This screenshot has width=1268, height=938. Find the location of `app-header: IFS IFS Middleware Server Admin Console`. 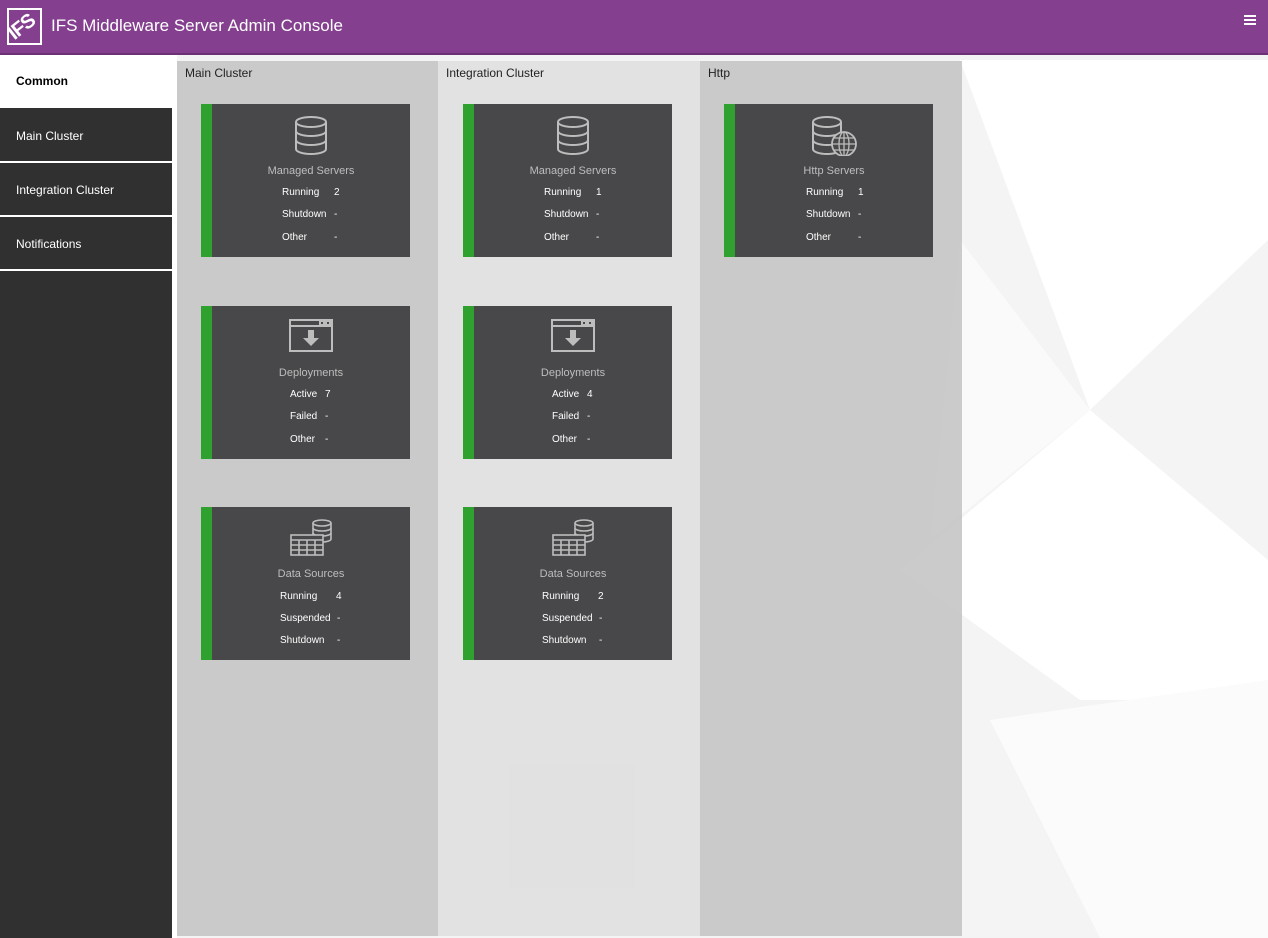

app-header: IFS IFS Middleware Server Admin Console is located at coordinates (634, 27).